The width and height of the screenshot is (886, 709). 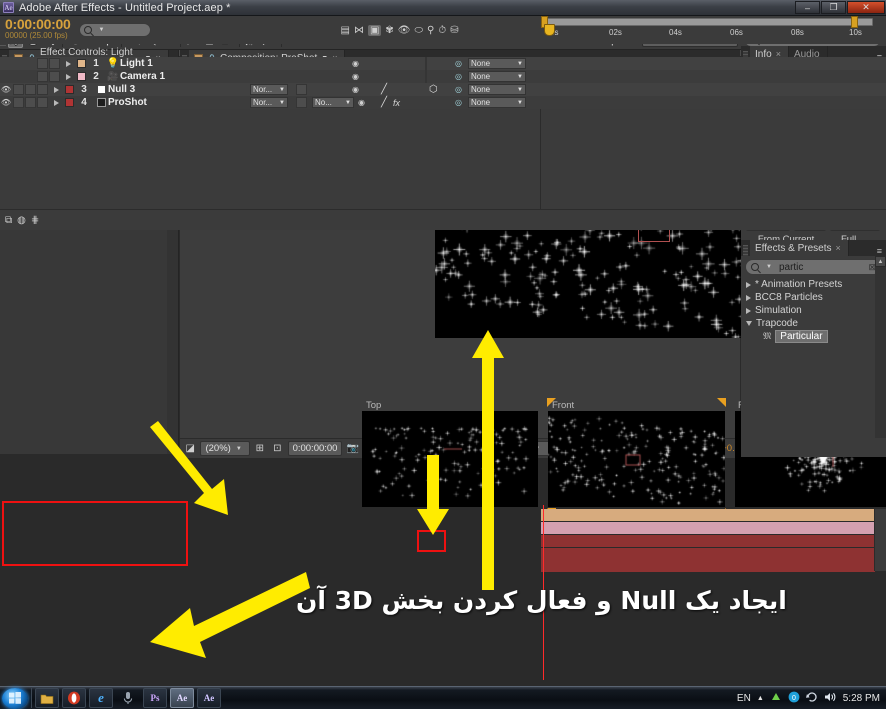 I want to click on quality-switch: ╱, so click(x=384, y=102).